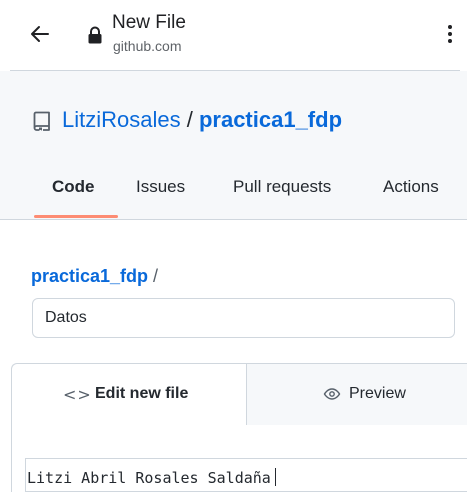 The width and height of the screenshot is (467, 492). I want to click on tab-edit-new-file: <> Edit new file, so click(129, 395).